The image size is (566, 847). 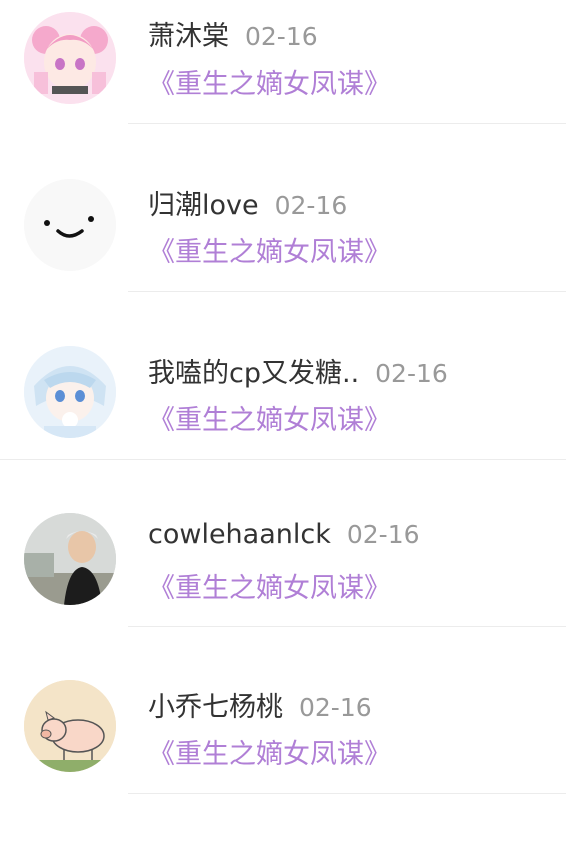 What do you see at coordinates (215, 707) in the screenshot?
I see `user-name: 小乔七杨桃` at bounding box center [215, 707].